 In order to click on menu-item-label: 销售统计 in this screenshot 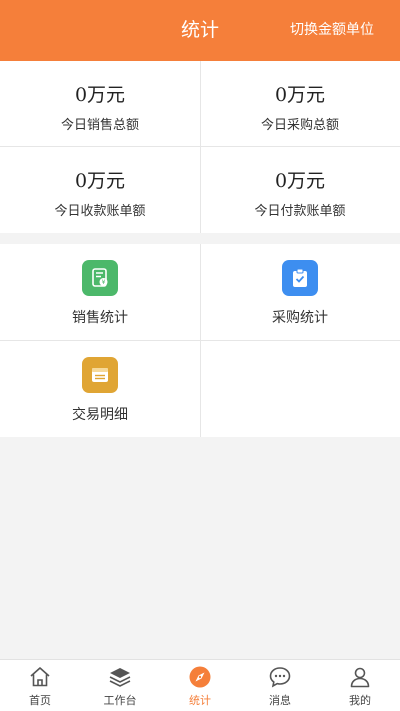, I will do `click(100, 318)`.